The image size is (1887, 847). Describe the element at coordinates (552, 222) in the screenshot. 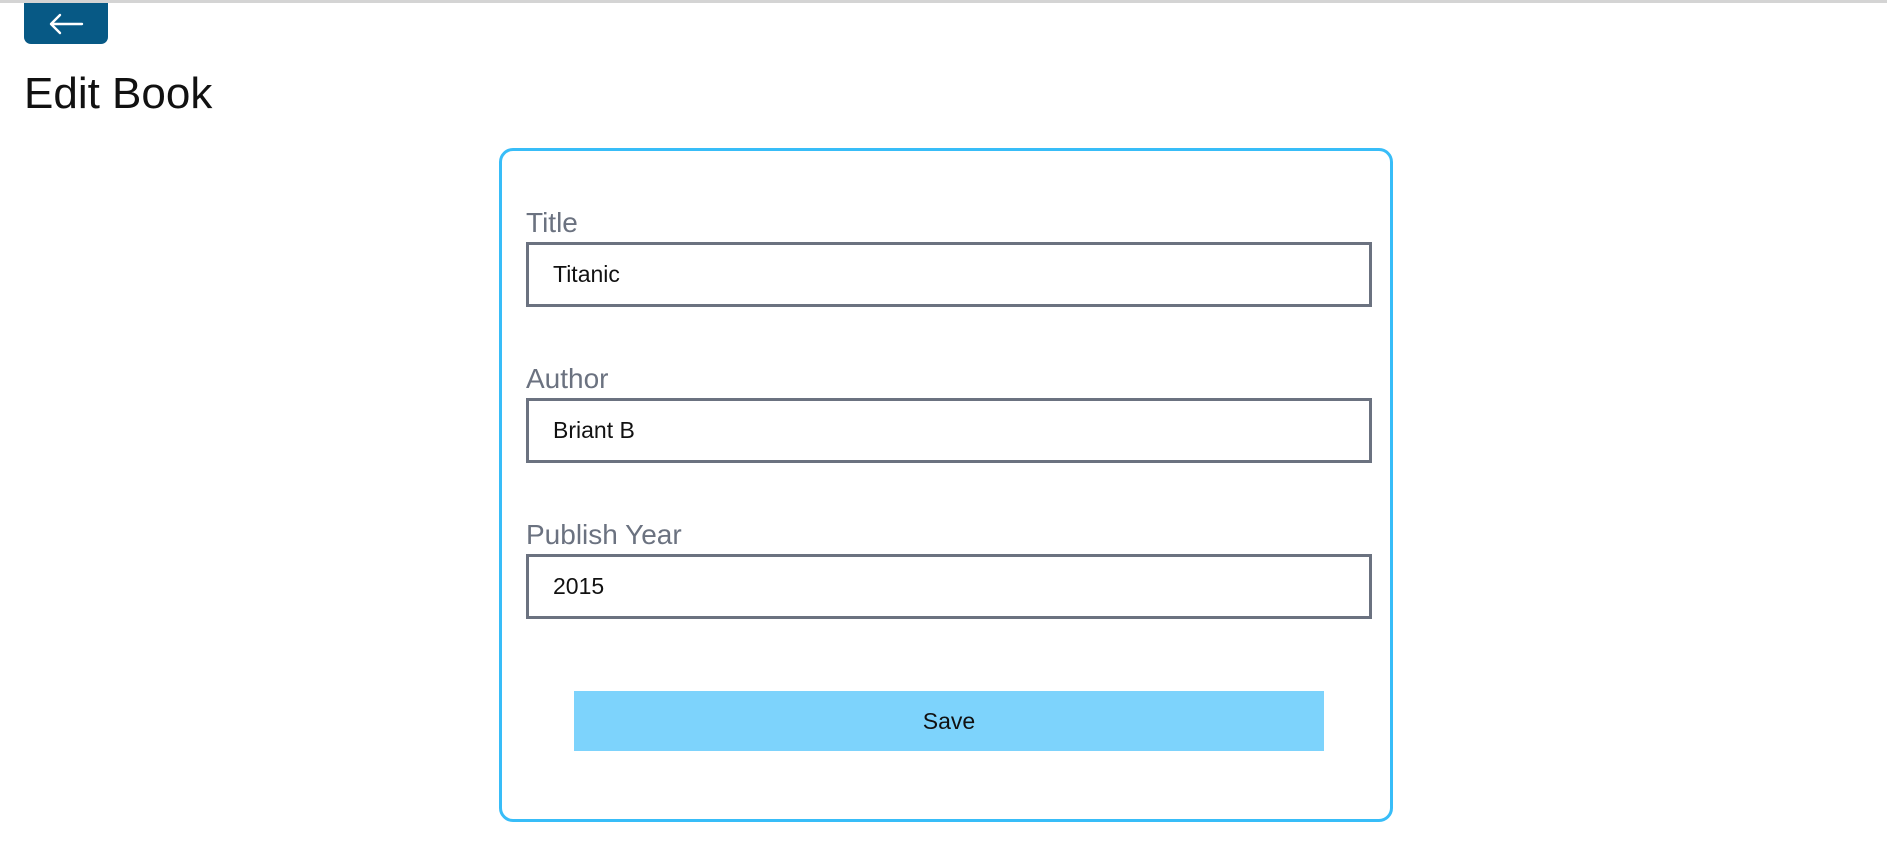

I see `title-label: Title` at that location.